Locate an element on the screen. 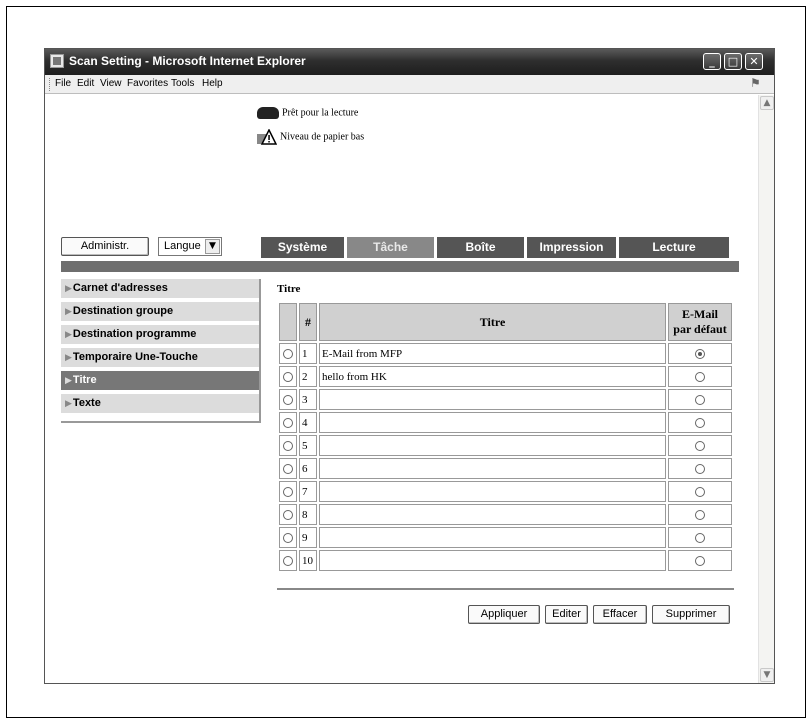  menu-edit: Edit is located at coordinates (85, 83).